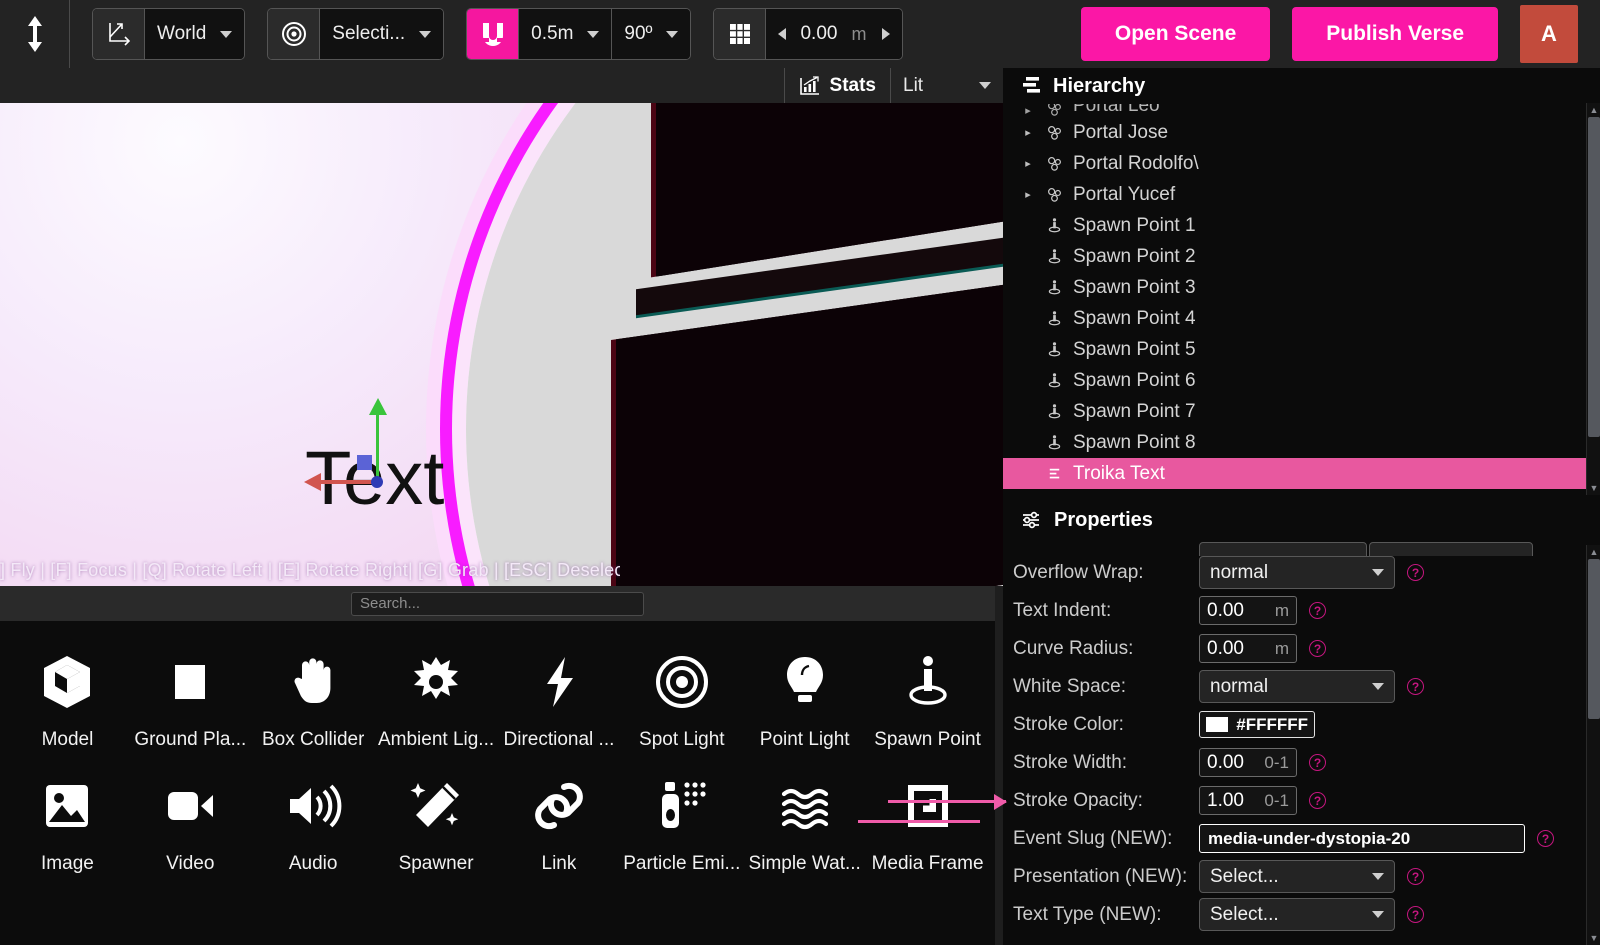  Describe the element at coordinates (1175, 34) in the screenshot. I see `open-scene-button: Open Scene` at that location.